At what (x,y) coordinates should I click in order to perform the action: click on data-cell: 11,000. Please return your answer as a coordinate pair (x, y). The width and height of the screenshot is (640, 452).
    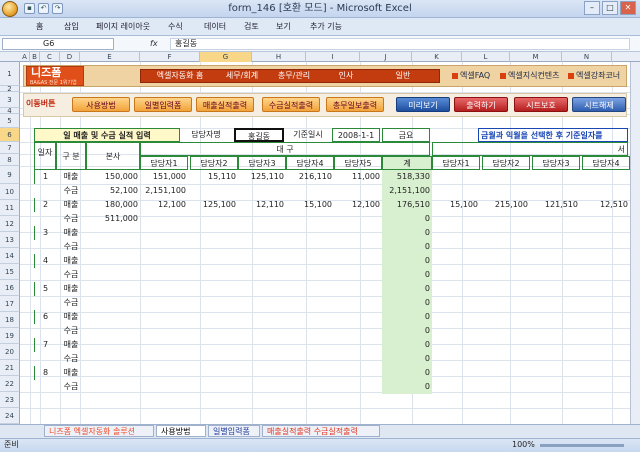
    Looking at the image, I should click on (358, 177).